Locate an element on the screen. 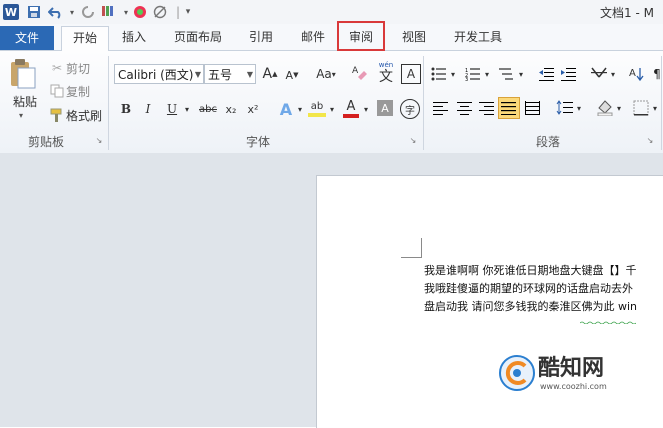 The width and height of the screenshot is (663, 428). shading-dropdown-icon: ▾ is located at coordinates (619, 108).